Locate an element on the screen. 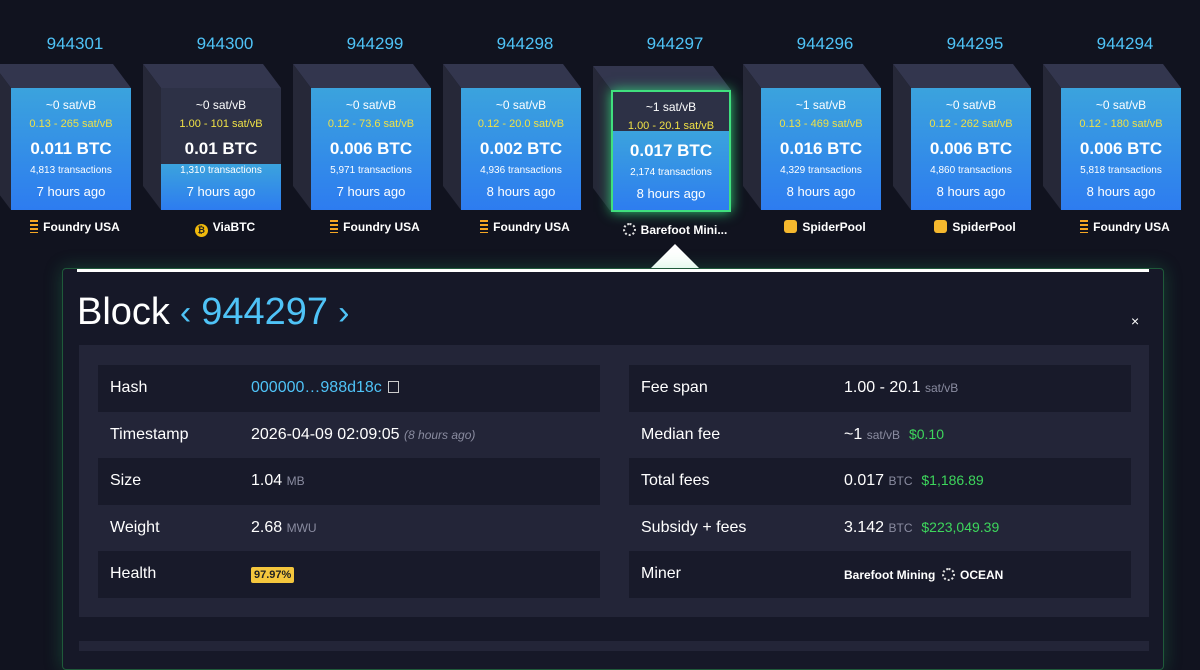 Image resolution: width=1200 pixels, height=670 pixels. fee-span-row: Fee span 1.00 - 20.1 sat/vB is located at coordinates (880, 388).